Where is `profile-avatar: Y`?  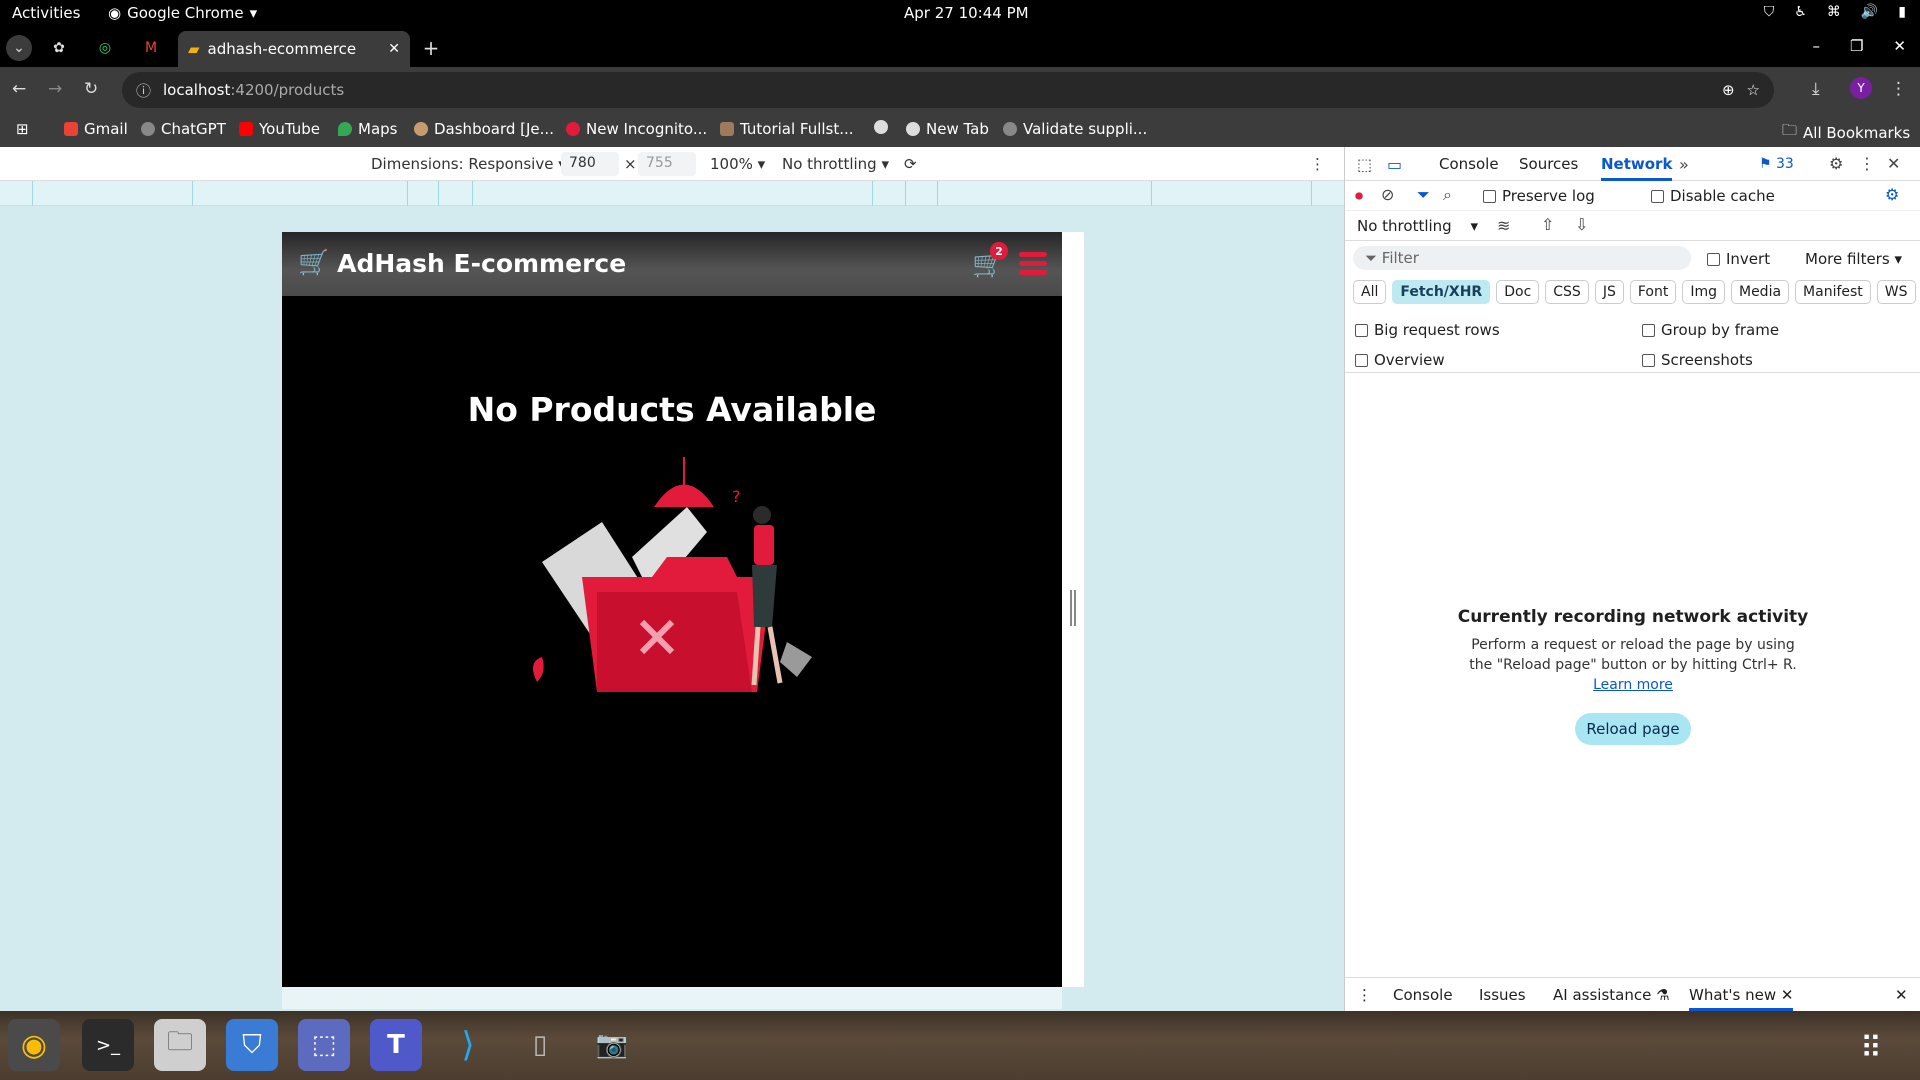
profile-avatar: Y is located at coordinates (1861, 88).